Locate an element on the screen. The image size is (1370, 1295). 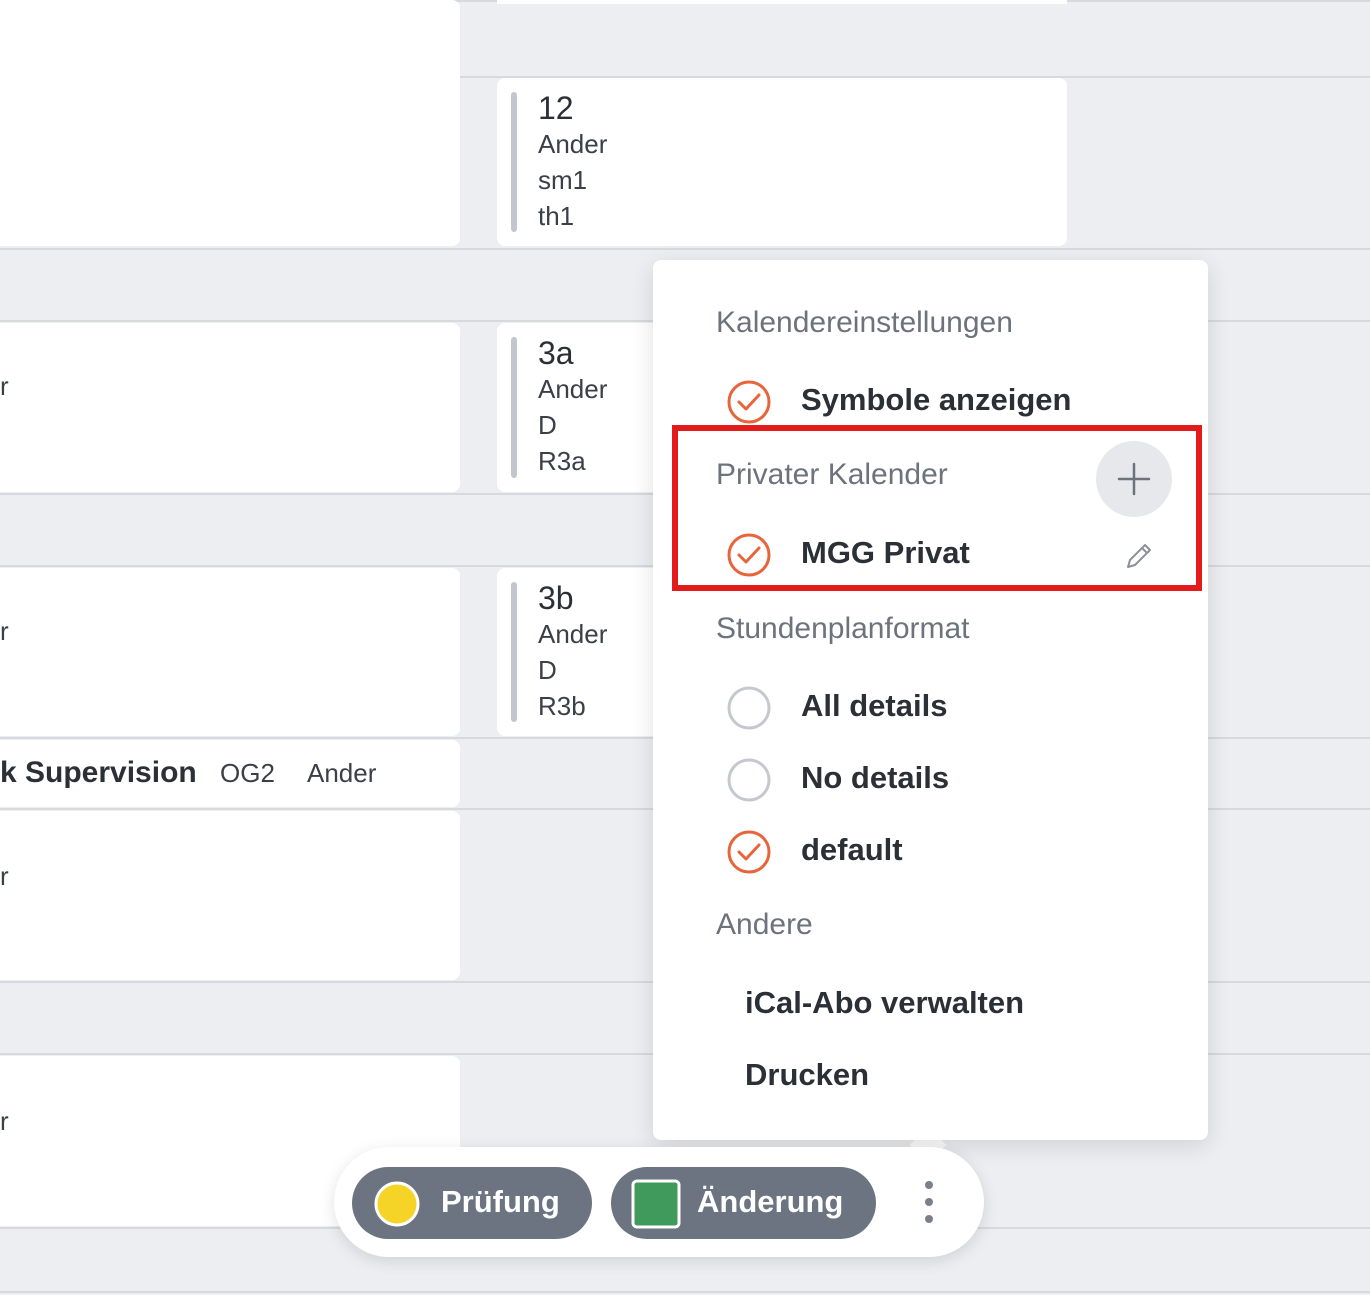
option-show-symbols: Symbole anzeigen is located at coordinates (936, 400).